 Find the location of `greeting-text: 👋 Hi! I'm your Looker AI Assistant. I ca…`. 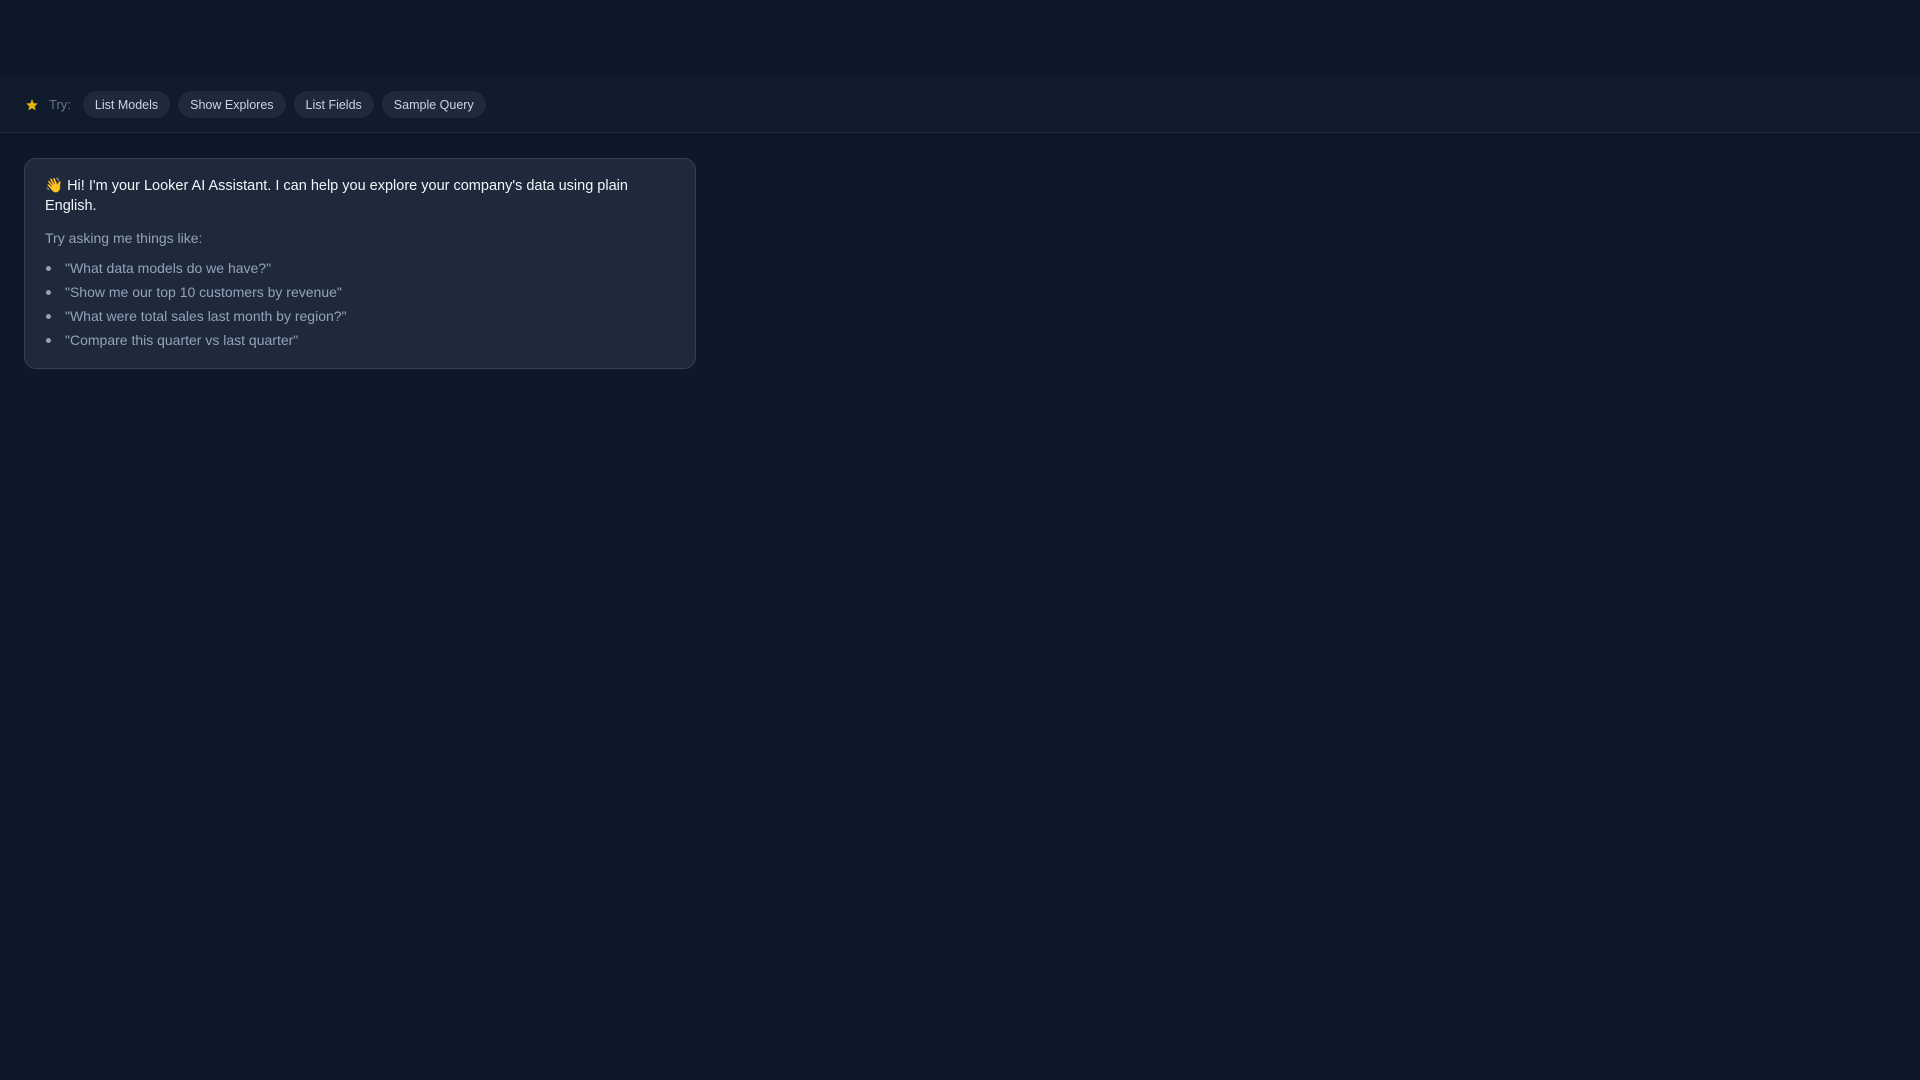

greeting-text: 👋 Hi! I'm your Looker AI Assistant. I ca… is located at coordinates (336, 196).